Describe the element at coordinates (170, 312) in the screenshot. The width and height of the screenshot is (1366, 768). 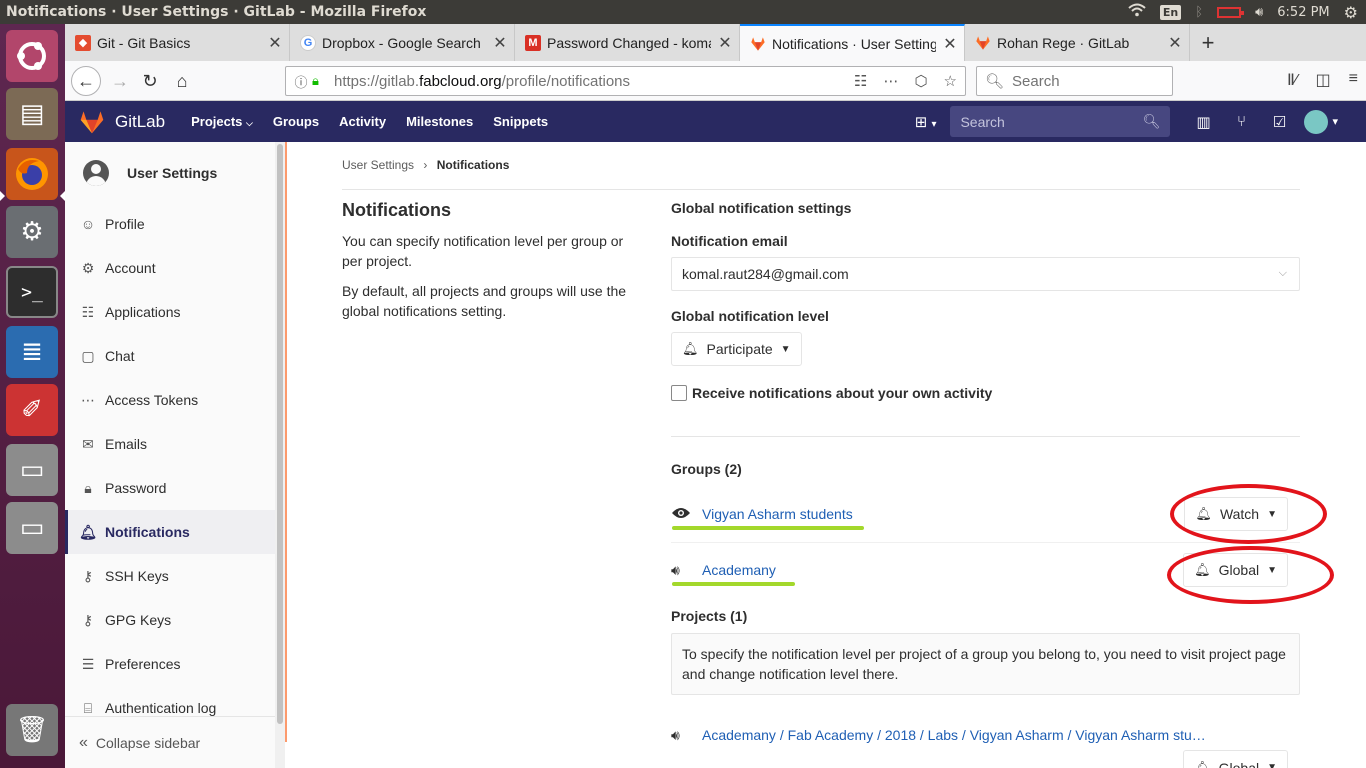
I see `sidebar-item-applications: ☷ Applications` at that location.